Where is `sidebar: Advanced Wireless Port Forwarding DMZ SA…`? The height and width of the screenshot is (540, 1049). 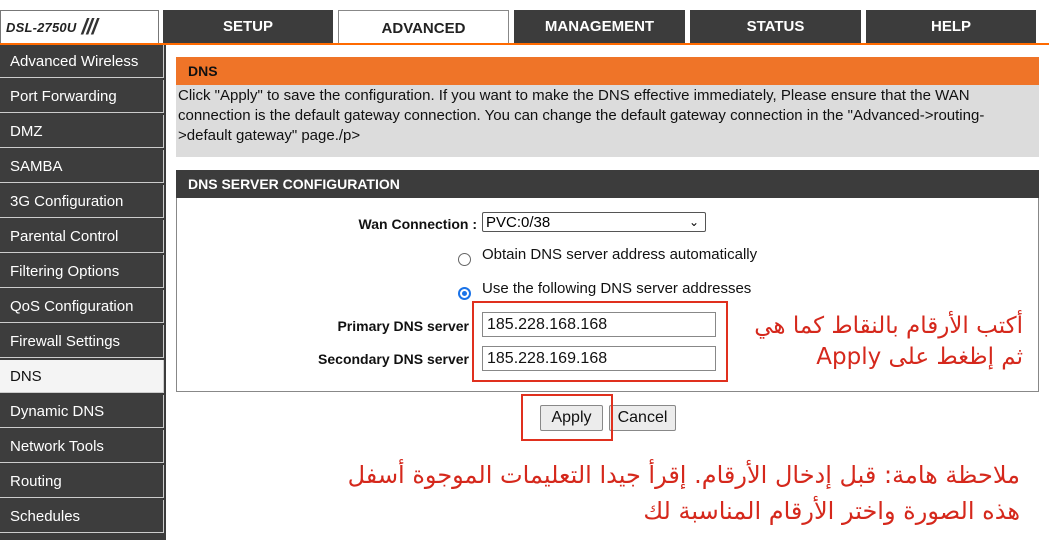
sidebar: Advanced Wireless Port Forwarding DMZ SA… is located at coordinates (83, 292).